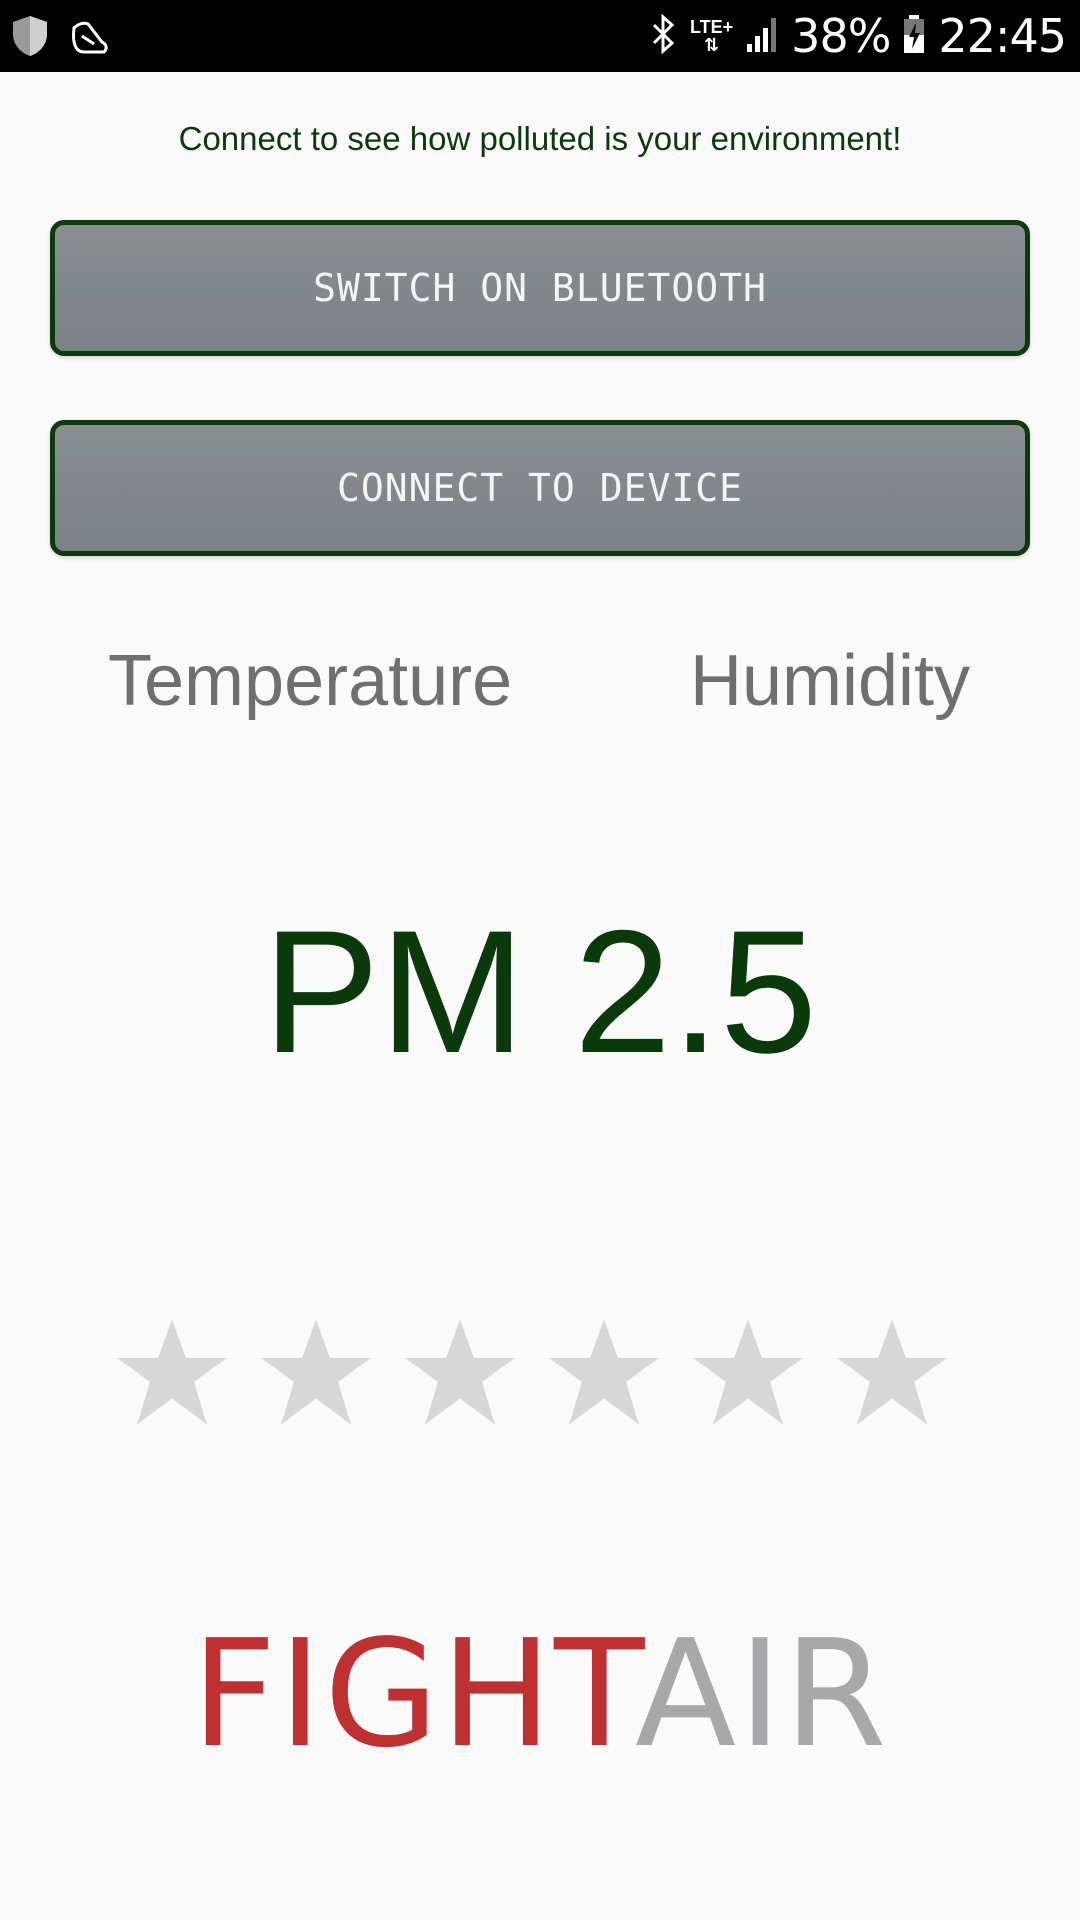 The height and width of the screenshot is (1920, 1080). I want to click on shield-icon, so click(30, 38).